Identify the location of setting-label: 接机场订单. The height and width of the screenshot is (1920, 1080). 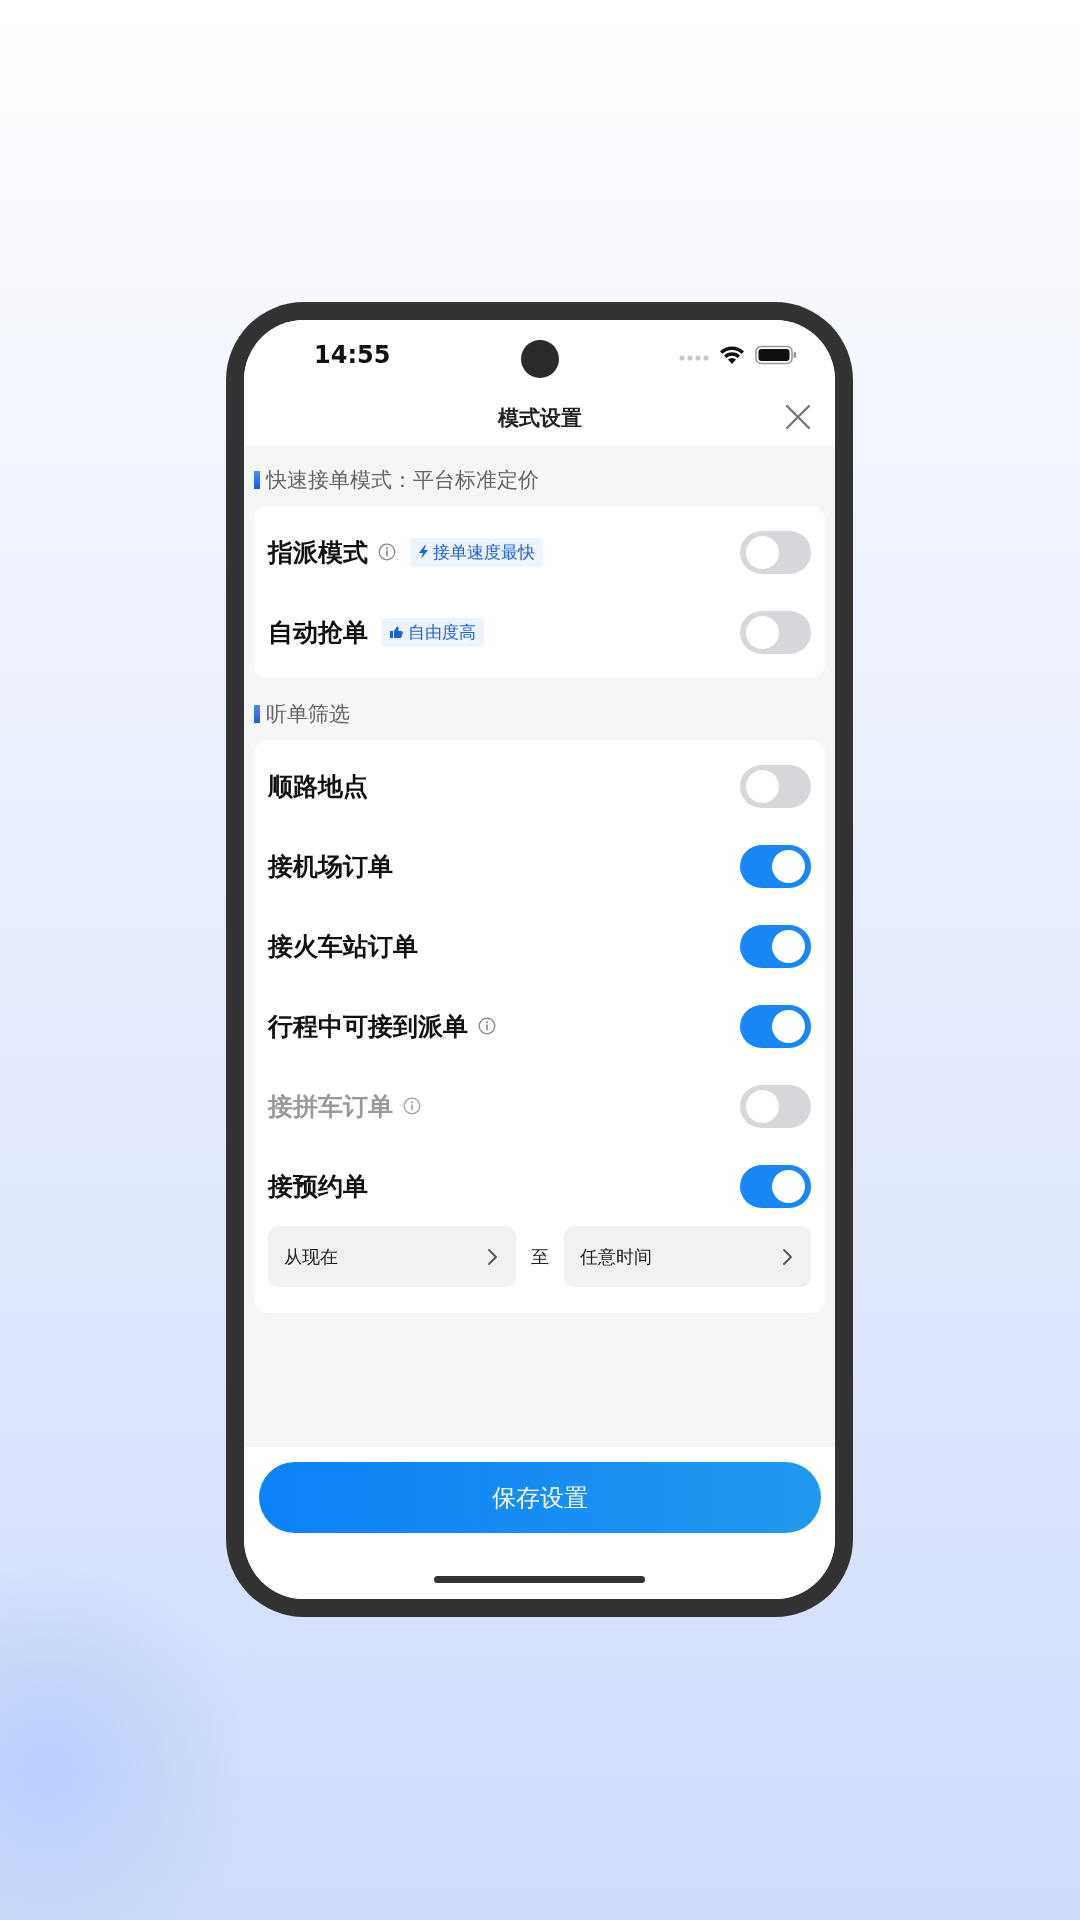
(330, 866).